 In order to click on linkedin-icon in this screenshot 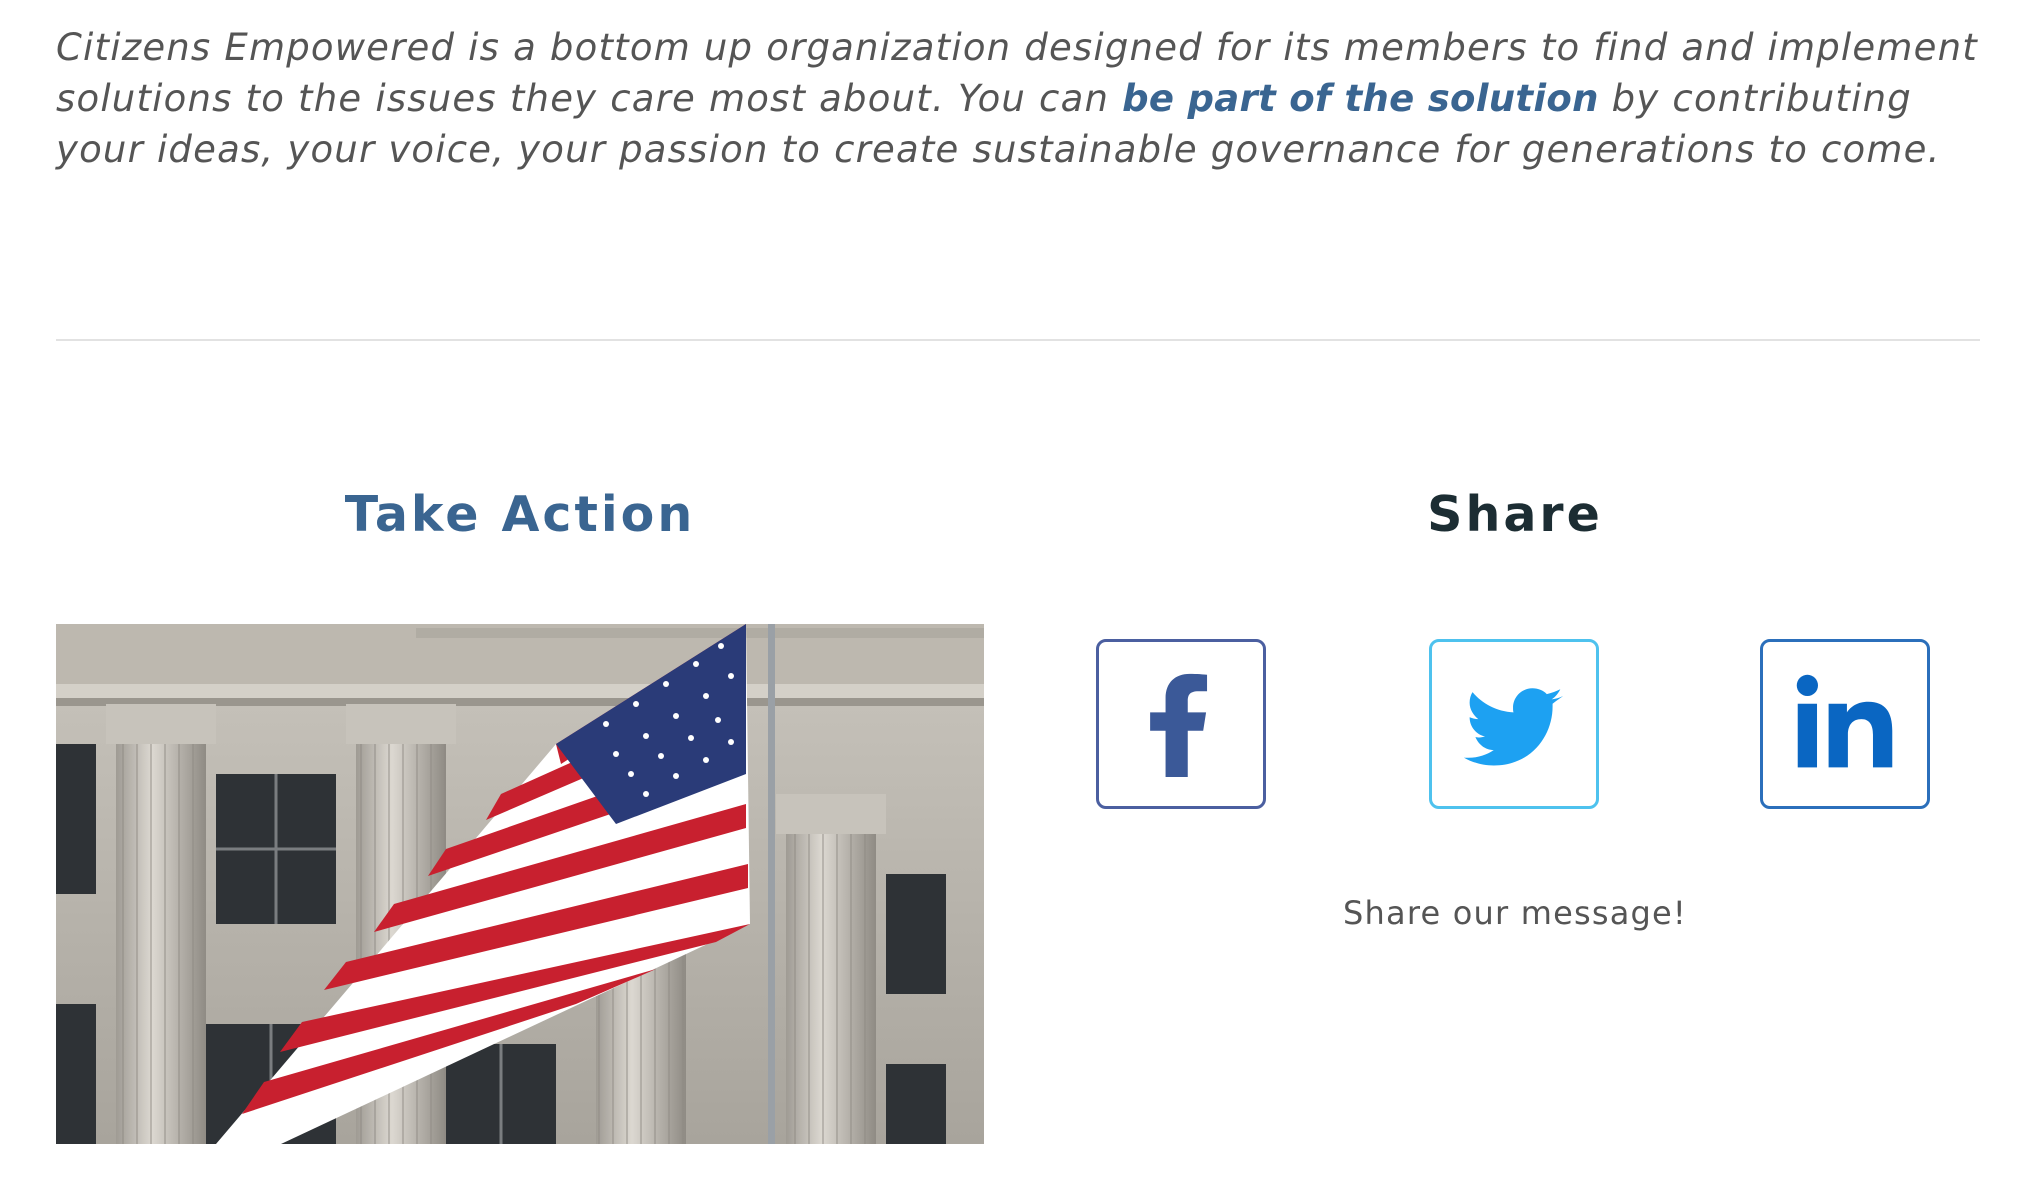, I will do `click(1844, 721)`.